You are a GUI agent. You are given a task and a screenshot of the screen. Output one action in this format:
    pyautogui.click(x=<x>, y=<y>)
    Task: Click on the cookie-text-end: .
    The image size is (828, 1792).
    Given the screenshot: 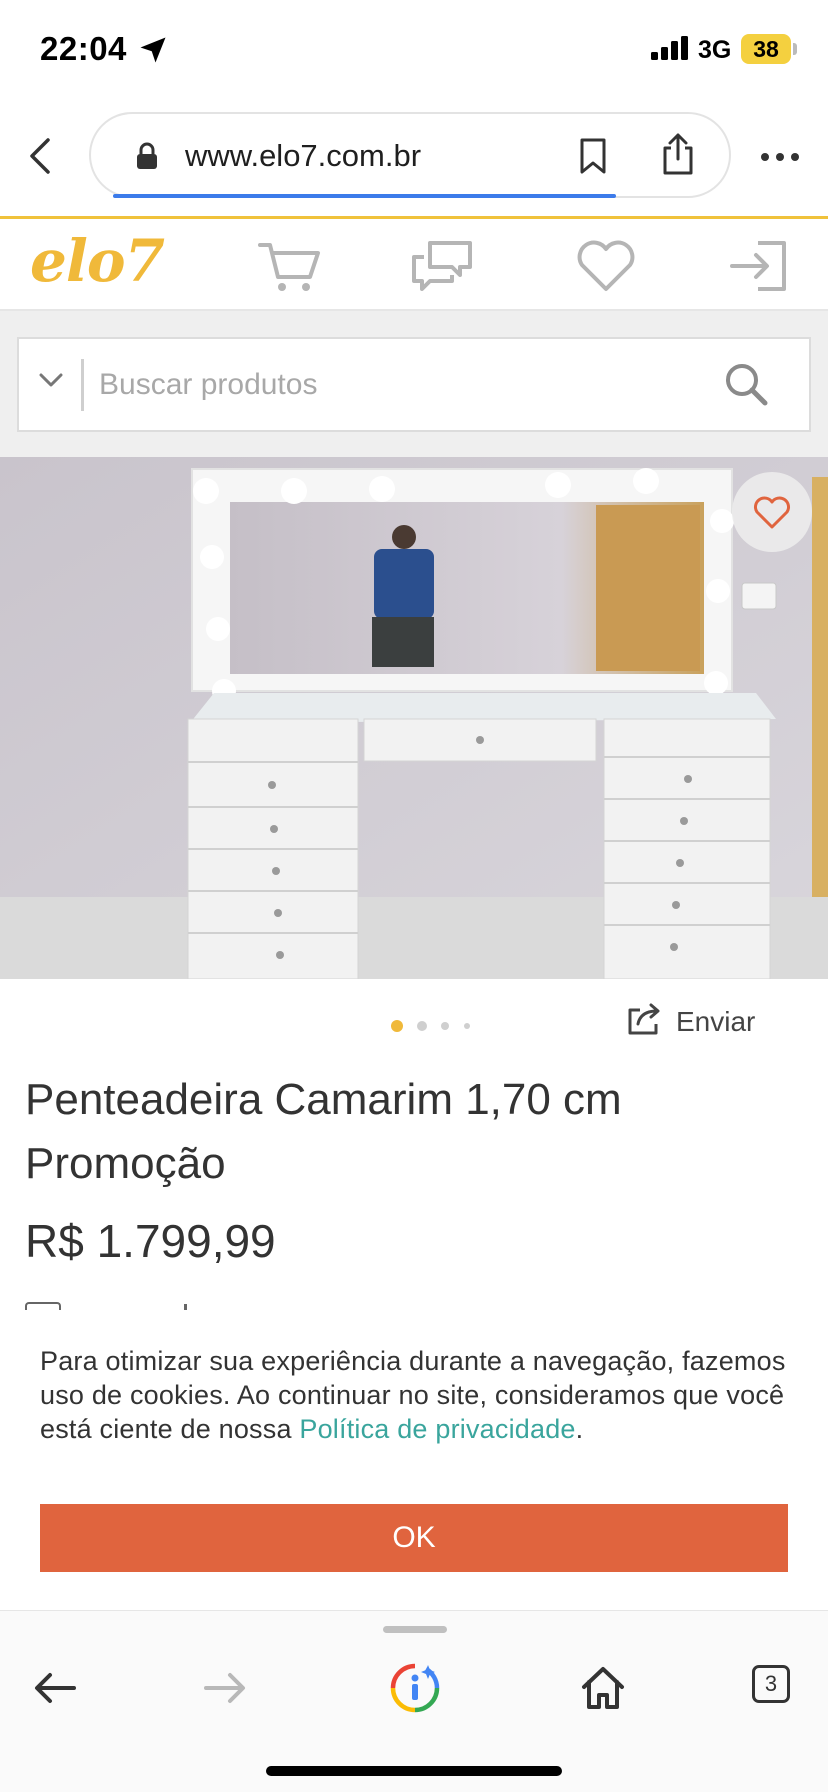 What is the action you would take?
    pyautogui.click(x=579, y=1429)
    